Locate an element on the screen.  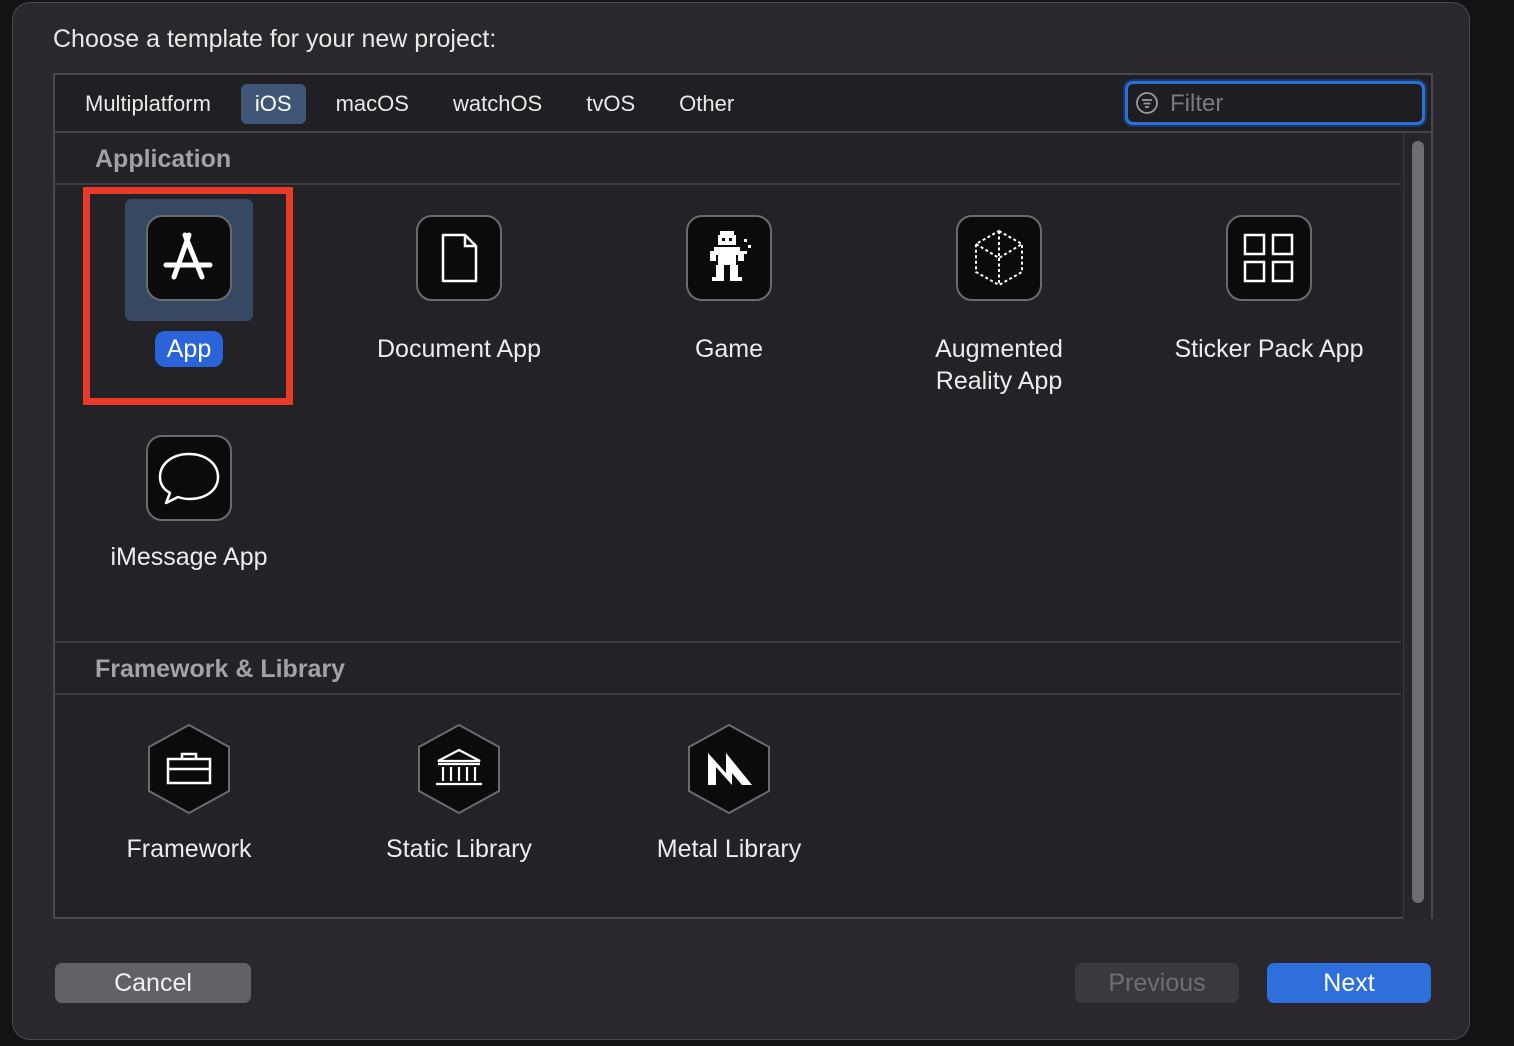
template-label: Static Library is located at coordinates (459, 849).